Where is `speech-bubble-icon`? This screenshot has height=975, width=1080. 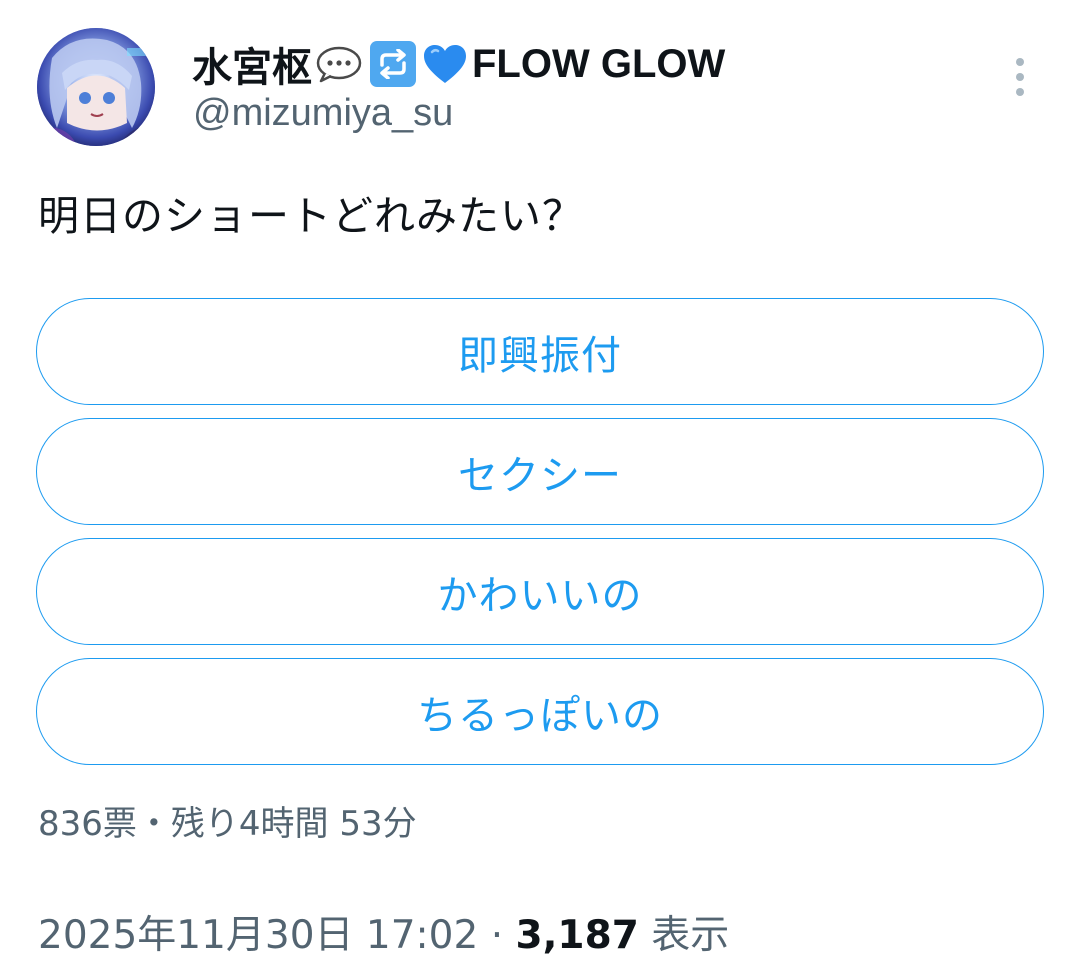 speech-bubble-icon is located at coordinates (339, 64).